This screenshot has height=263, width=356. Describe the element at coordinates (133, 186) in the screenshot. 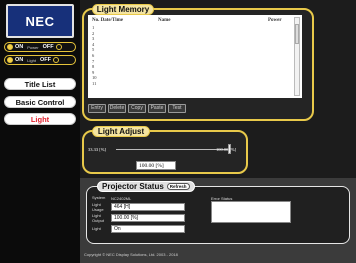

I see `projector-status-label: Projector Status` at that location.